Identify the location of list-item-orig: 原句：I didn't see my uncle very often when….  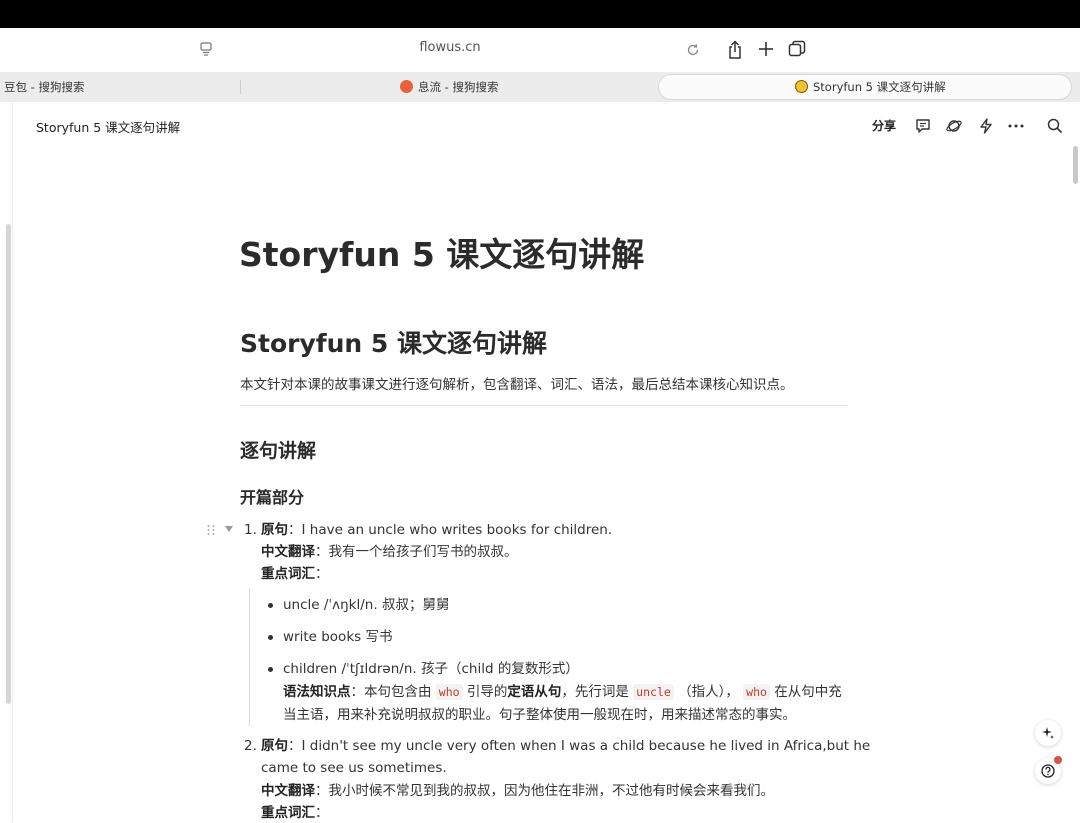
(565, 746).